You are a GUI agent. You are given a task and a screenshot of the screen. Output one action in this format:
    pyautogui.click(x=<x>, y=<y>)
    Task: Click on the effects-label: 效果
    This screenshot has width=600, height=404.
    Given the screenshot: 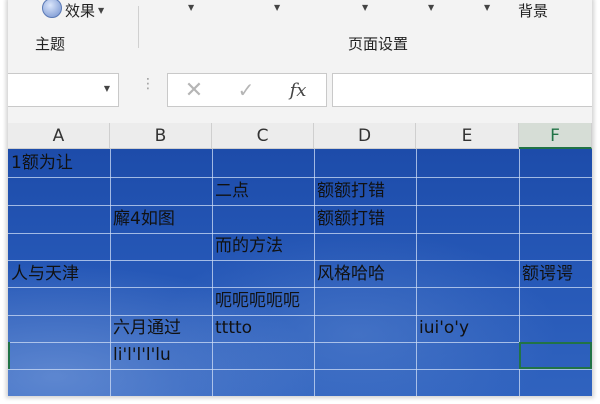 What is the action you would take?
    pyautogui.click(x=80, y=11)
    